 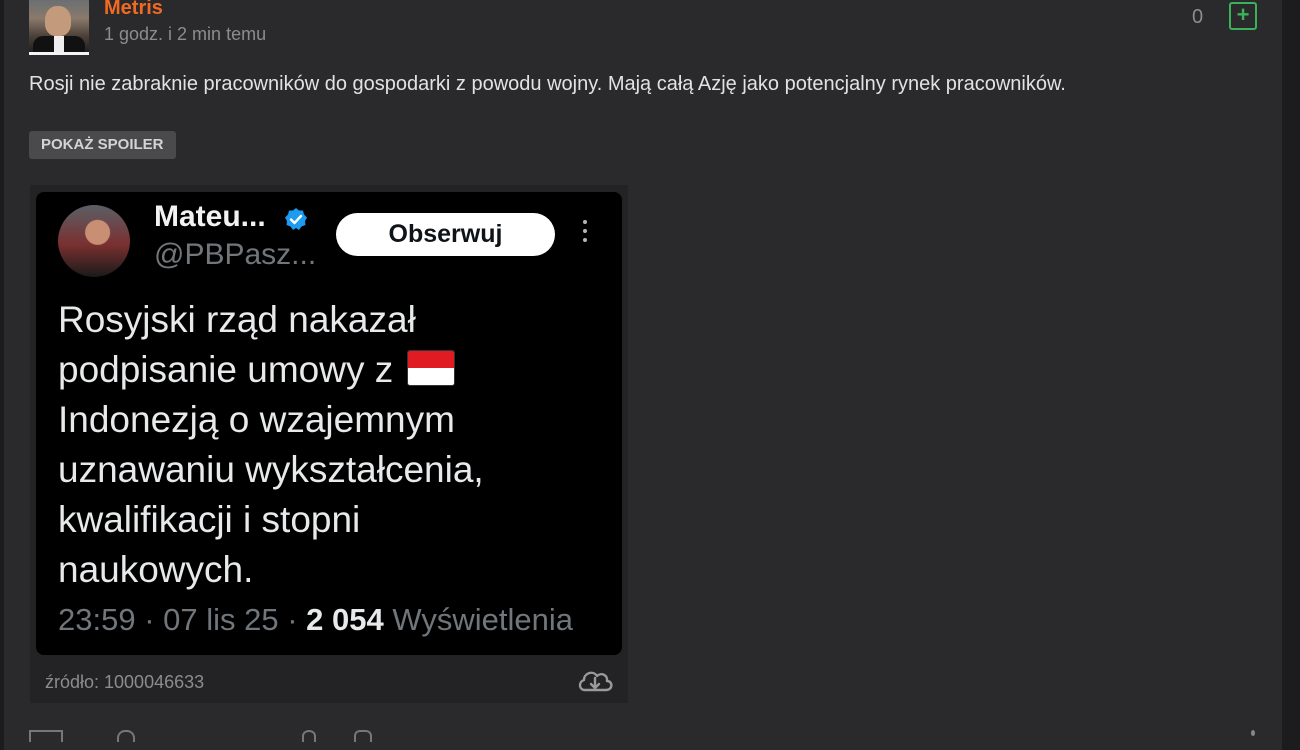 I want to click on tweet-body-line: Rosyjski rząd nakazał, so click(x=237, y=319).